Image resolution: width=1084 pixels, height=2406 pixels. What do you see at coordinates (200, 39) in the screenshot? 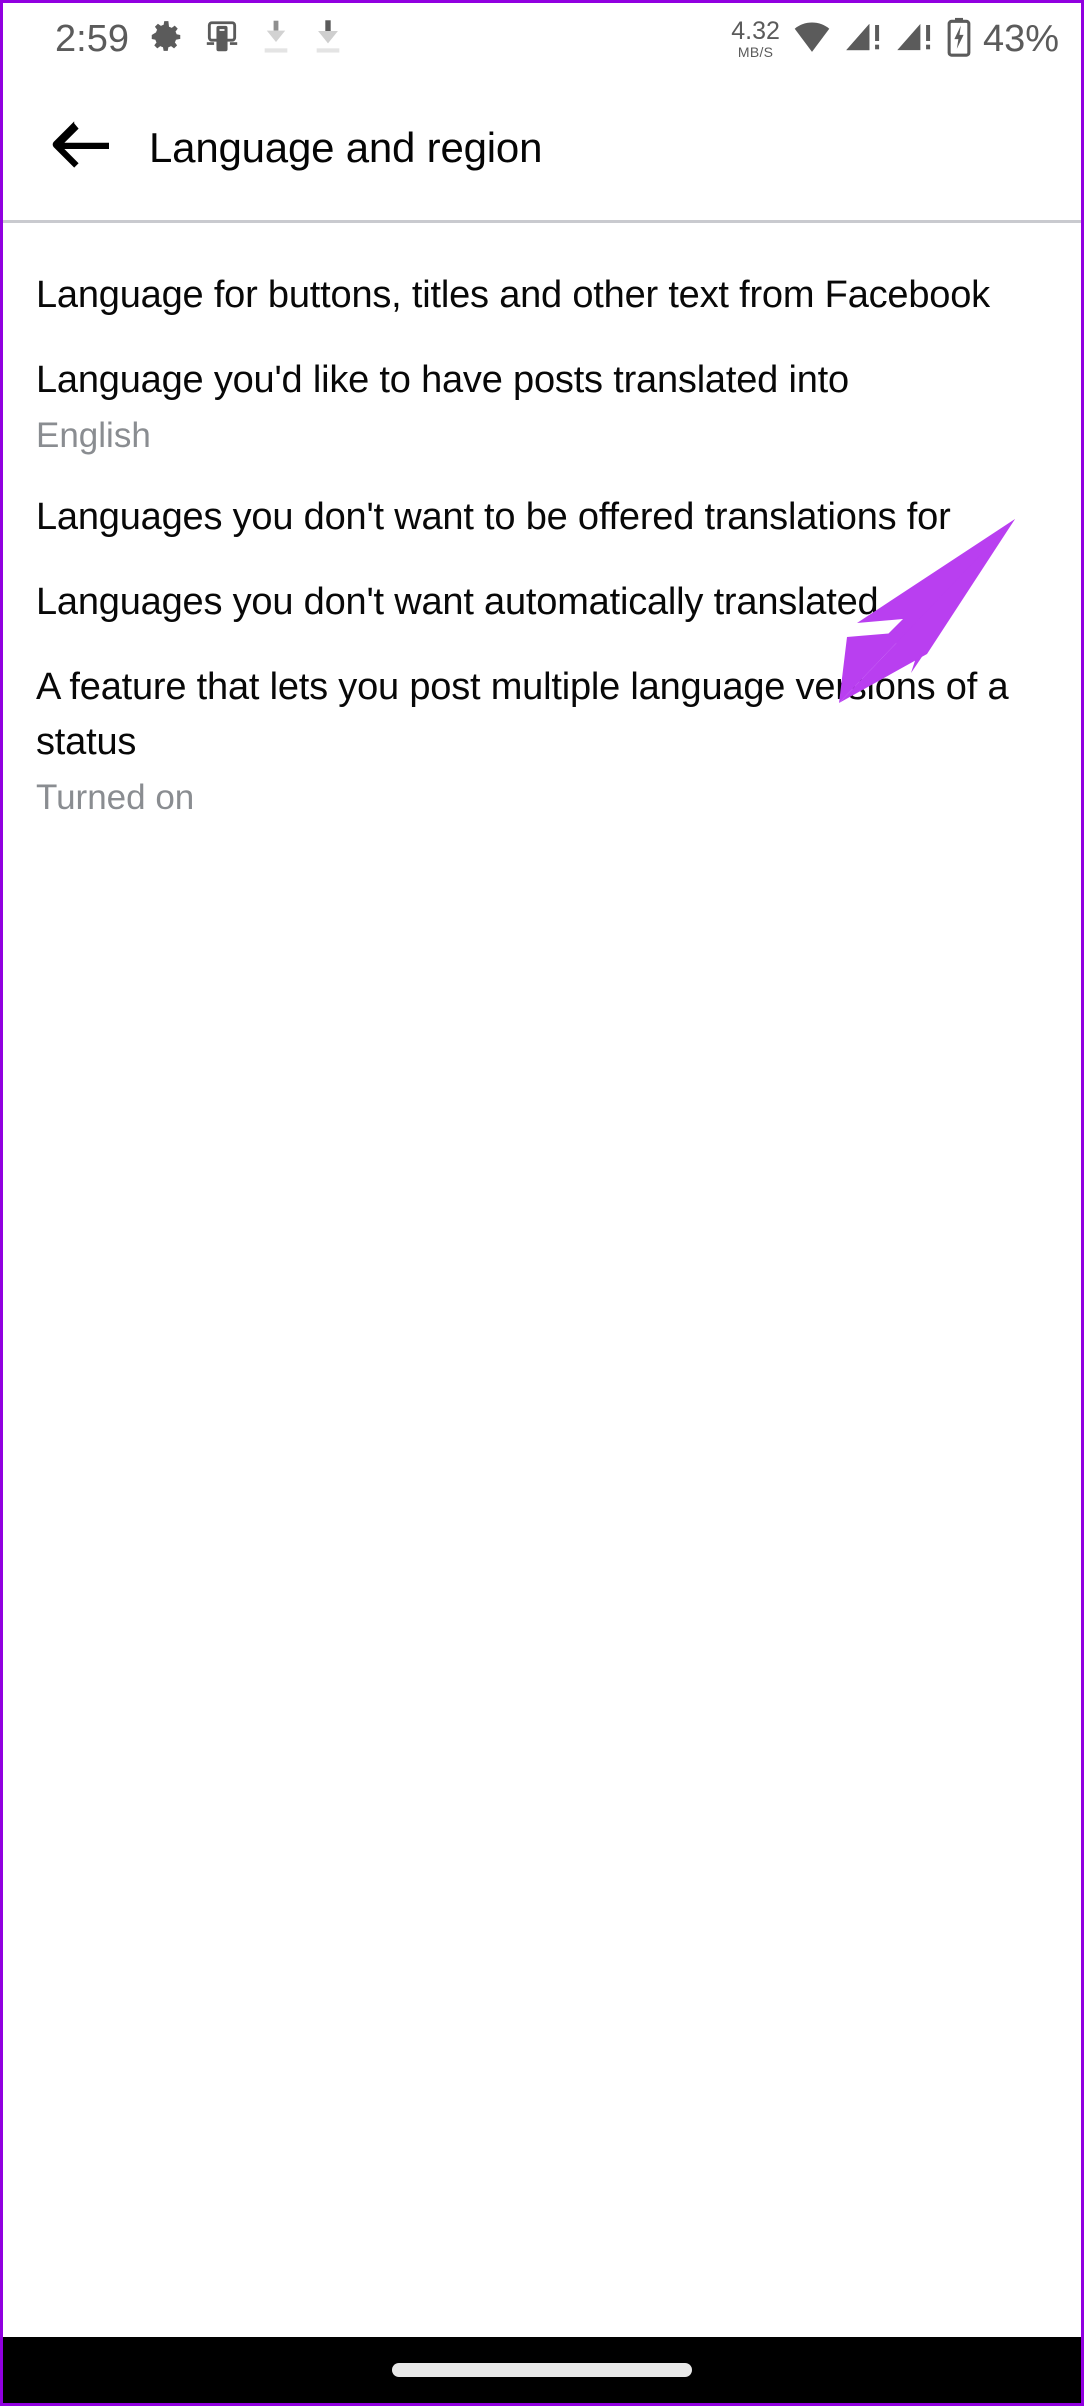
I see `status-bar-left-group: 2:59` at bounding box center [200, 39].